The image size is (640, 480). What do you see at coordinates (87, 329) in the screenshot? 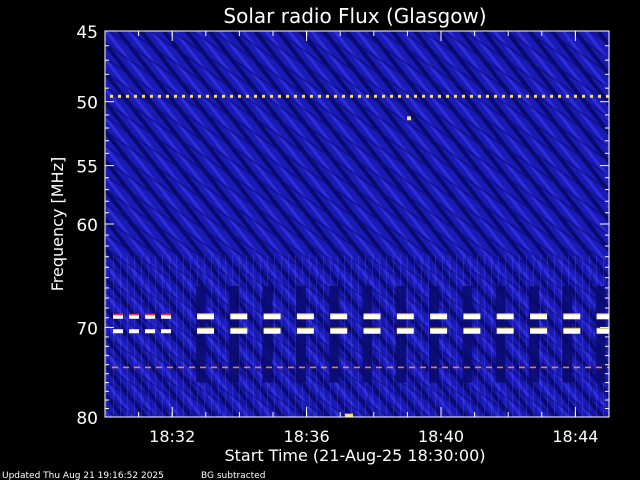
I see `y-tick-label: 70` at bounding box center [87, 329].